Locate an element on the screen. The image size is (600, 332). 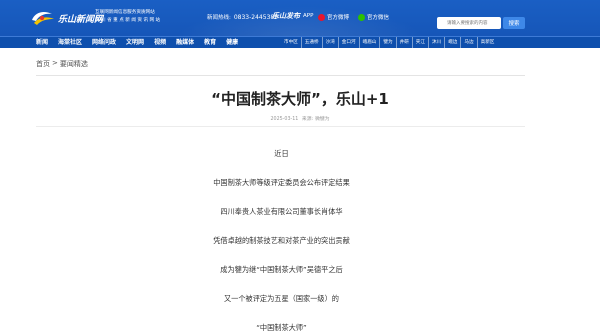
breadcrumb: 首页 > 要闻精选 is located at coordinates (62, 64).